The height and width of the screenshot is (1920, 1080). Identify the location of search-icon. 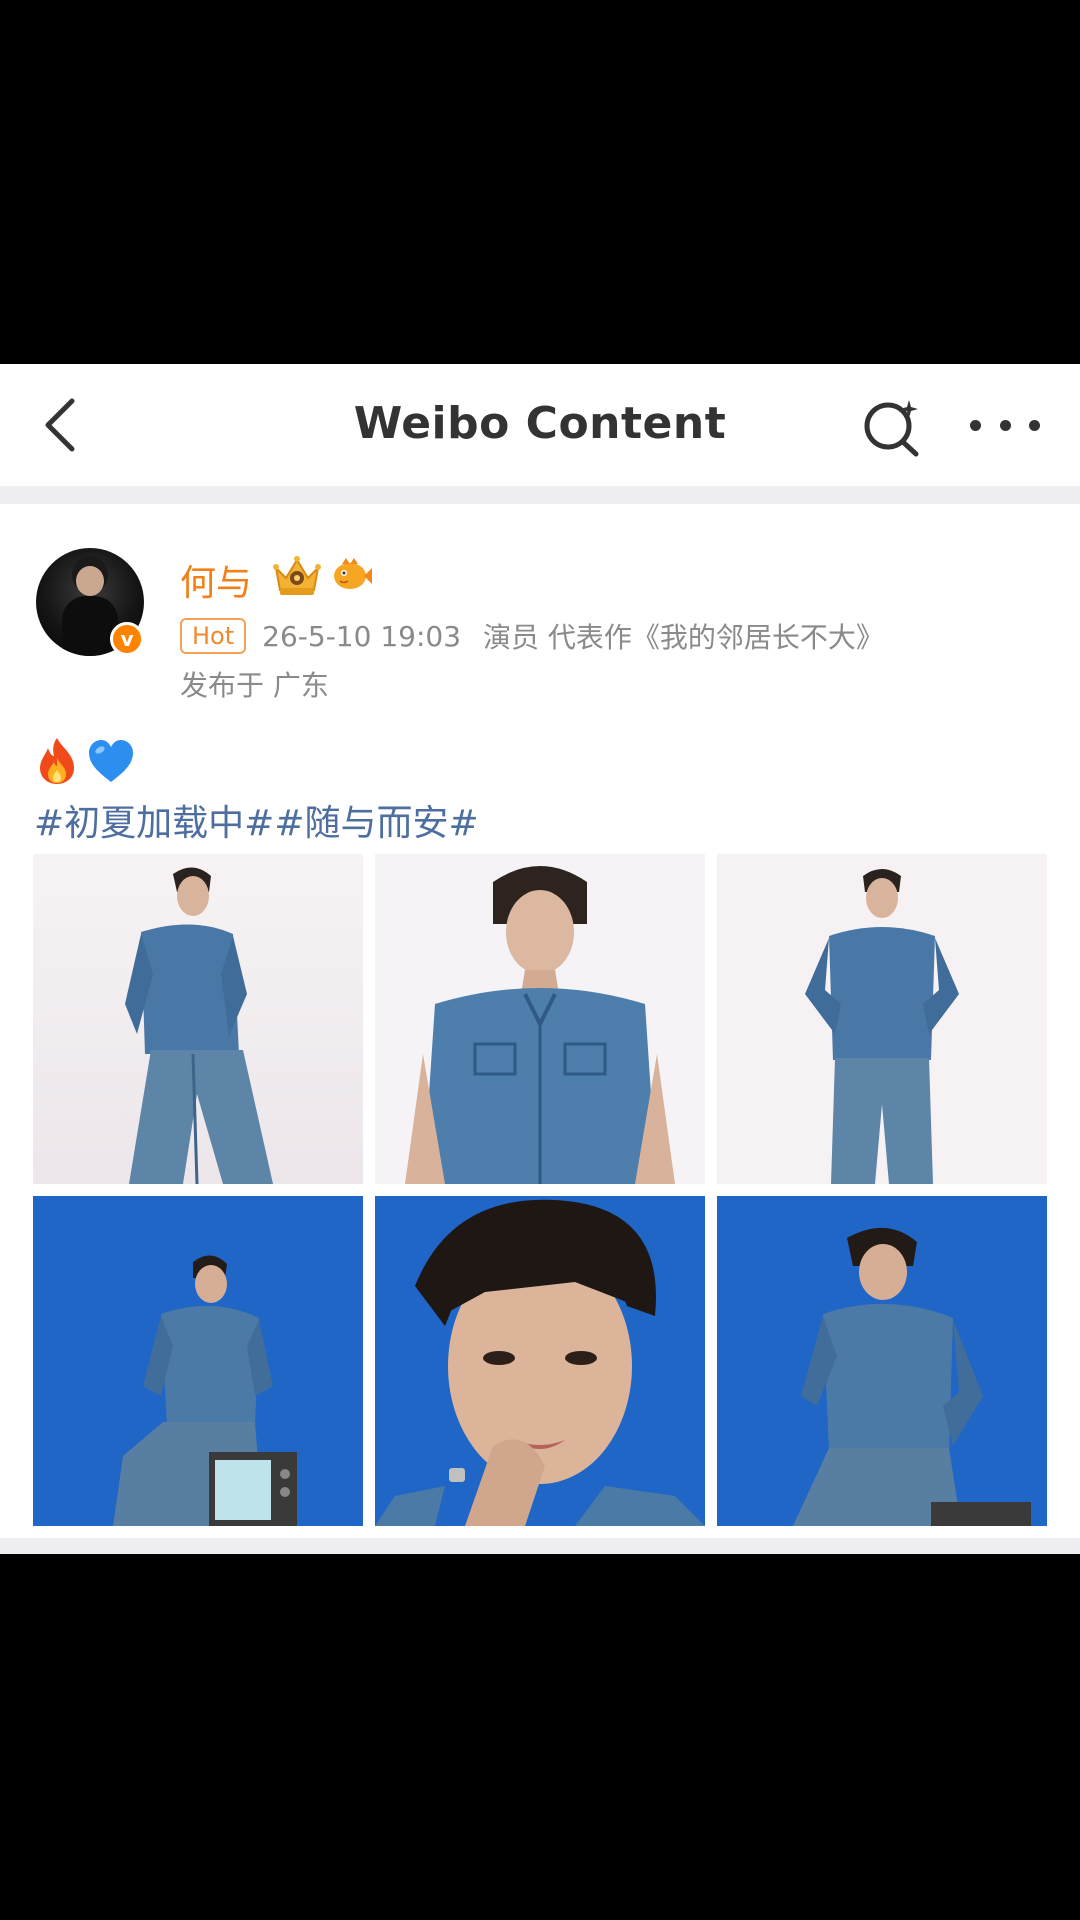
(891, 428).